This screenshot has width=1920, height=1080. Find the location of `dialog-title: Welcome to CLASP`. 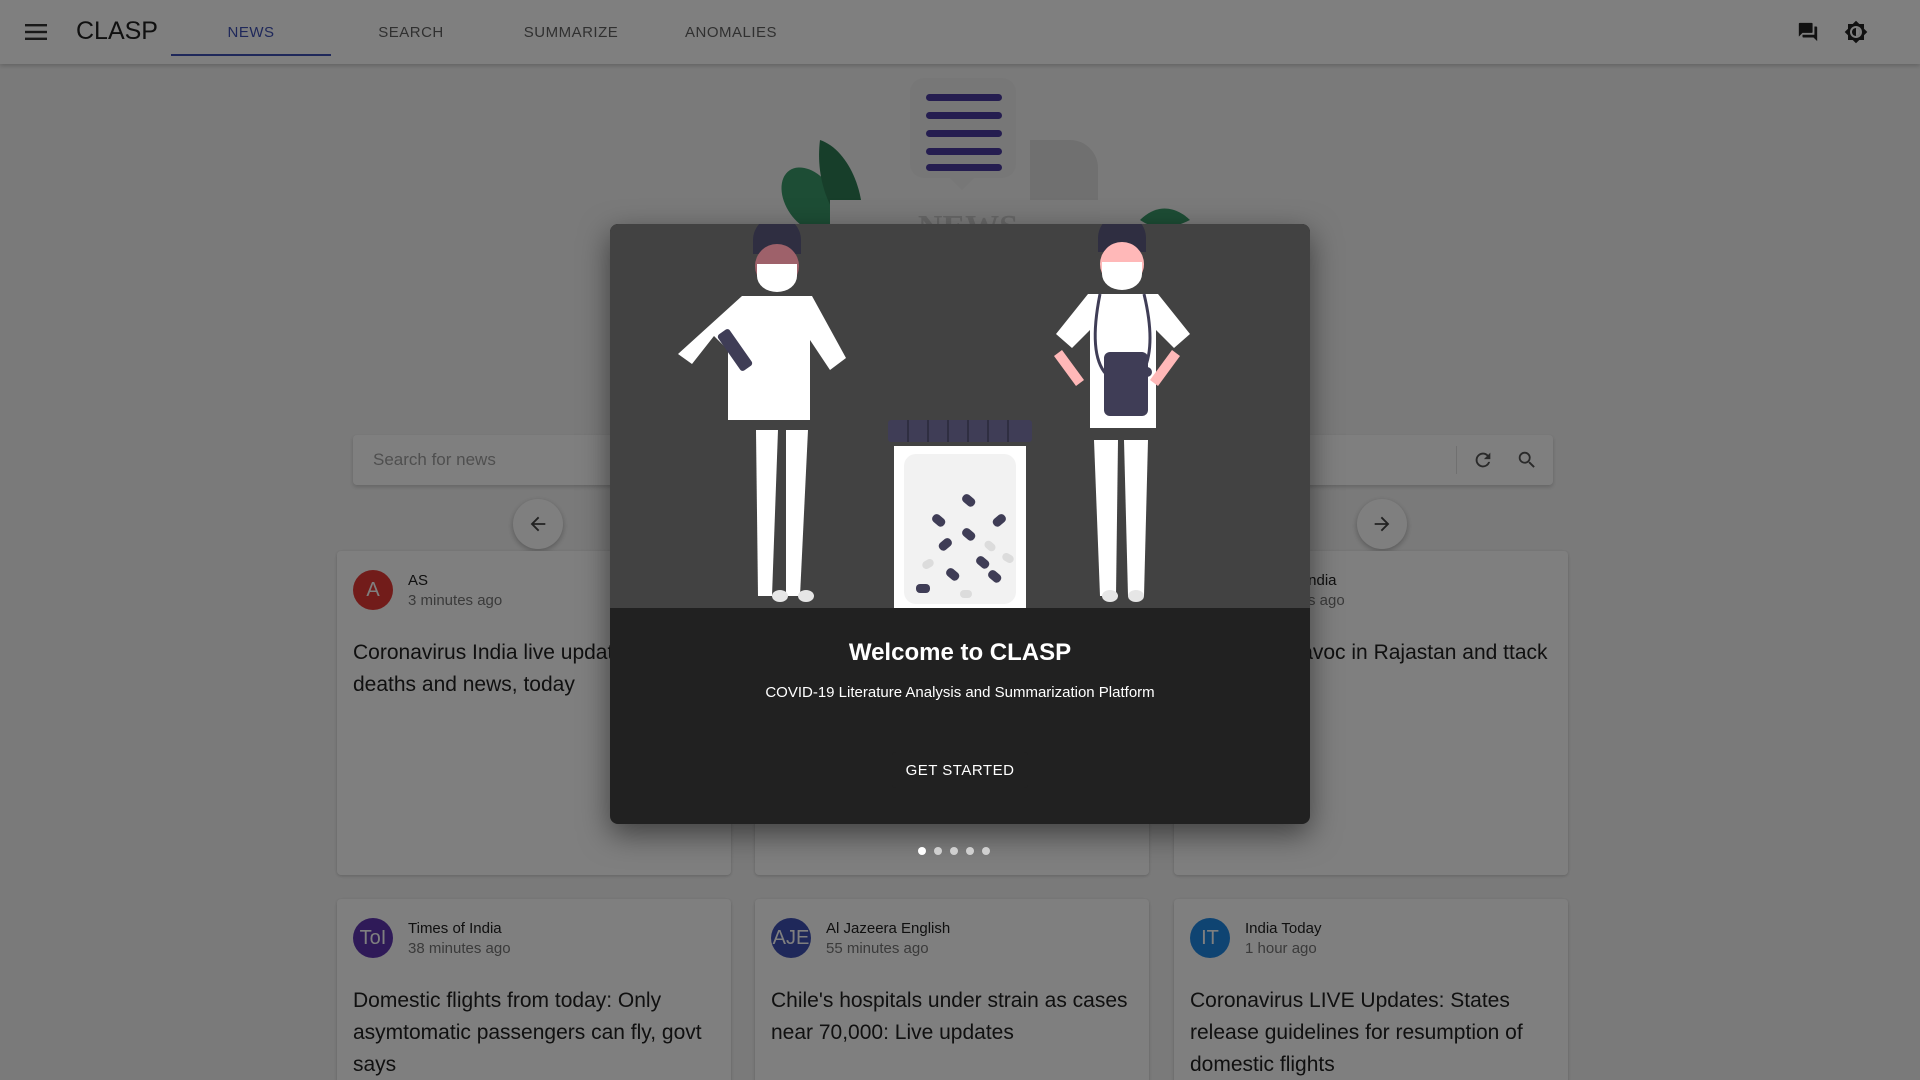

dialog-title: Welcome to CLASP is located at coordinates (960, 652).